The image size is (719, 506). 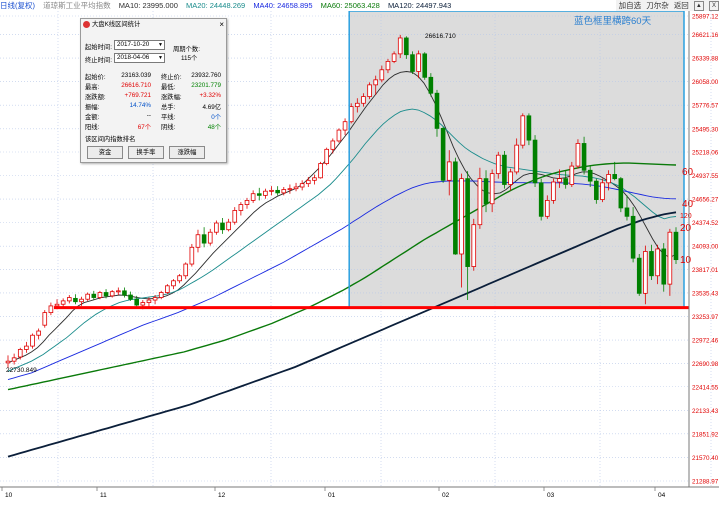 What do you see at coordinates (148, 115) in the screenshot?
I see `stat-value: --` at bounding box center [148, 115].